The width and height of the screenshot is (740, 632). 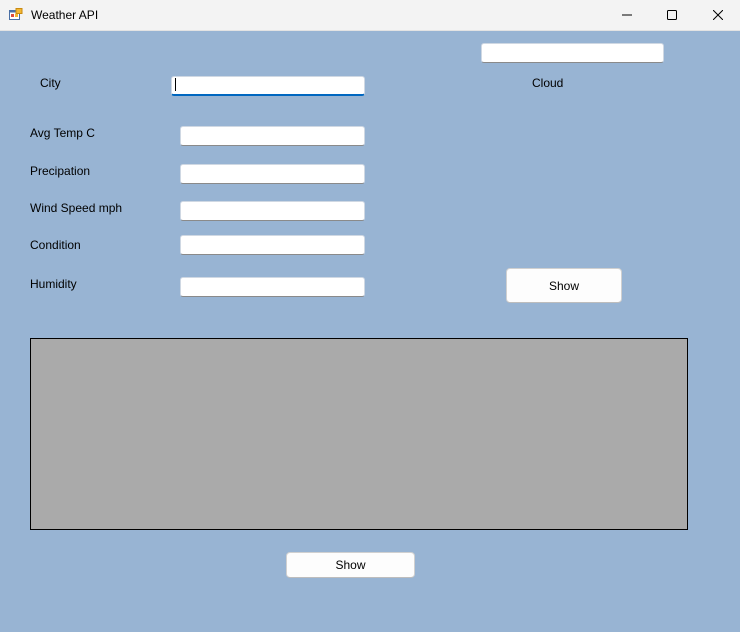 I want to click on city-label: City, so click(x=50, y=83).